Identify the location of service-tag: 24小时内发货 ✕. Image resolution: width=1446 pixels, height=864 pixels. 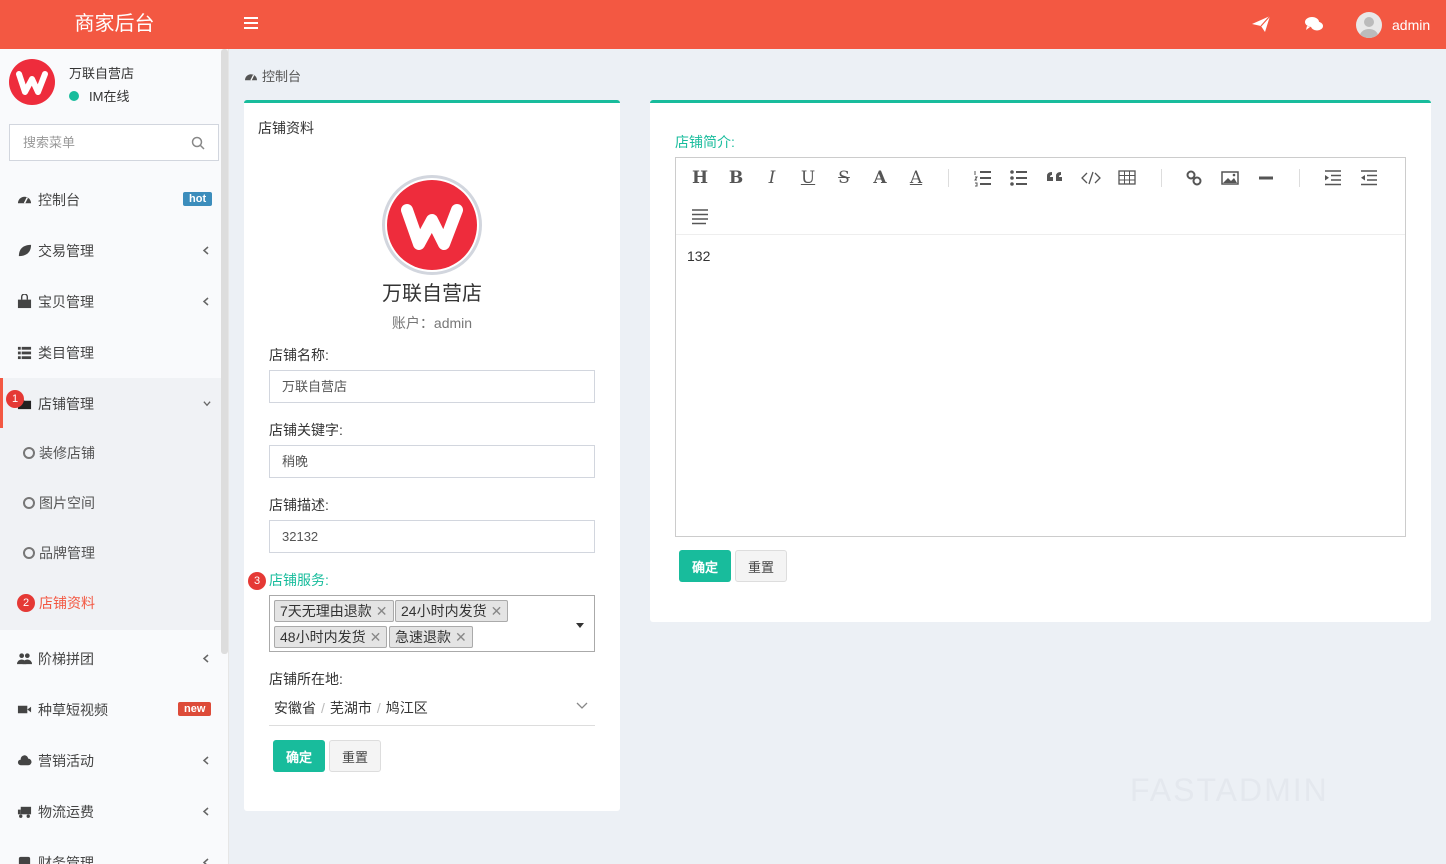
(452, 611).